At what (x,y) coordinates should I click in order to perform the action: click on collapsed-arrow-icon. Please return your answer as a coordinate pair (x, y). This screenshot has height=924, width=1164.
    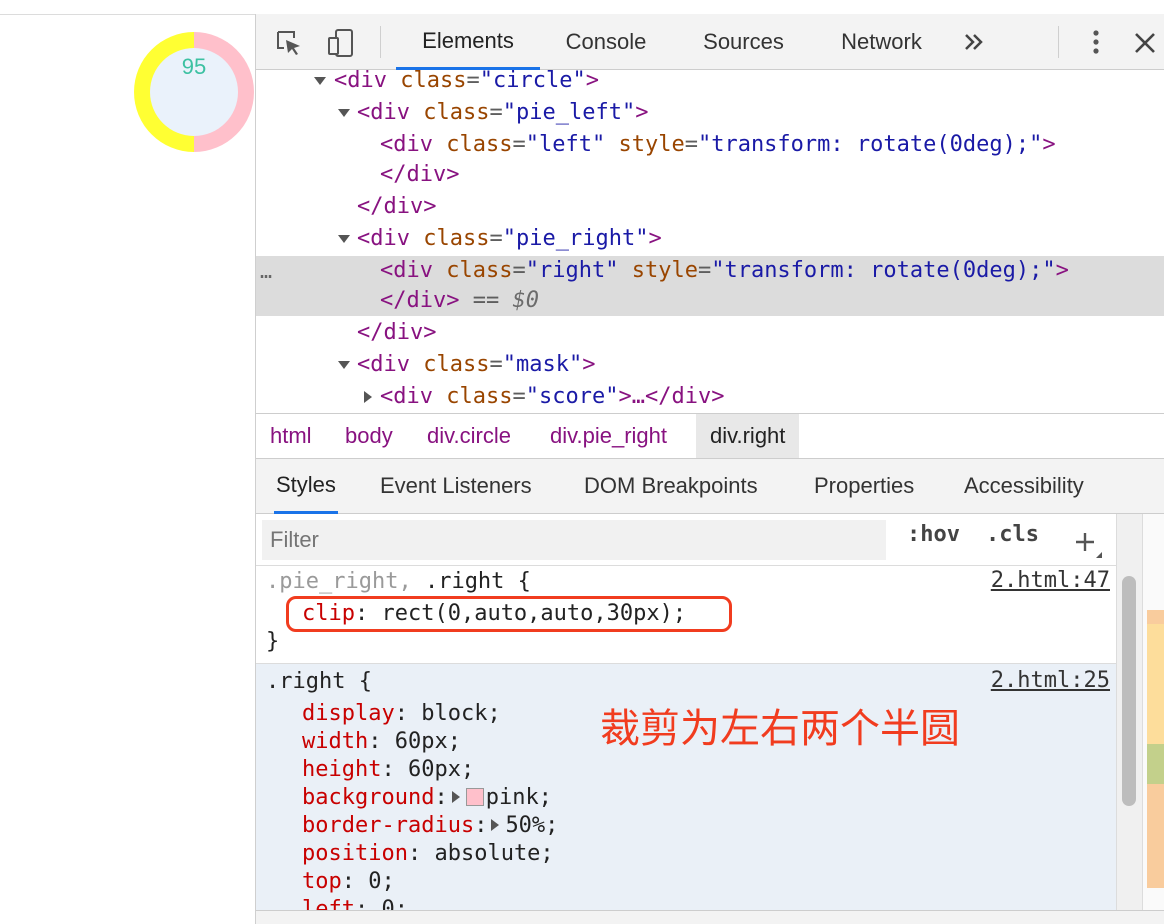
    Looking at the image, I should click on (368, 397).